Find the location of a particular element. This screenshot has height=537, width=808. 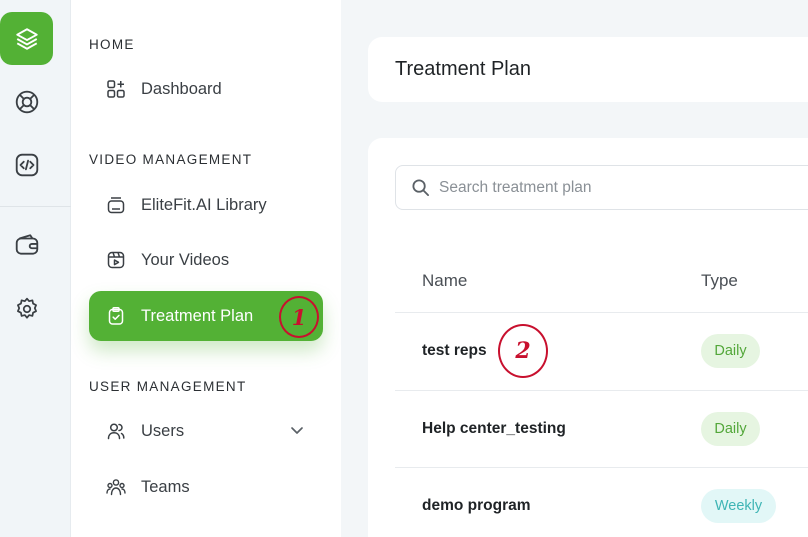

column-header-name: Name is located at coordinates (444, 281).